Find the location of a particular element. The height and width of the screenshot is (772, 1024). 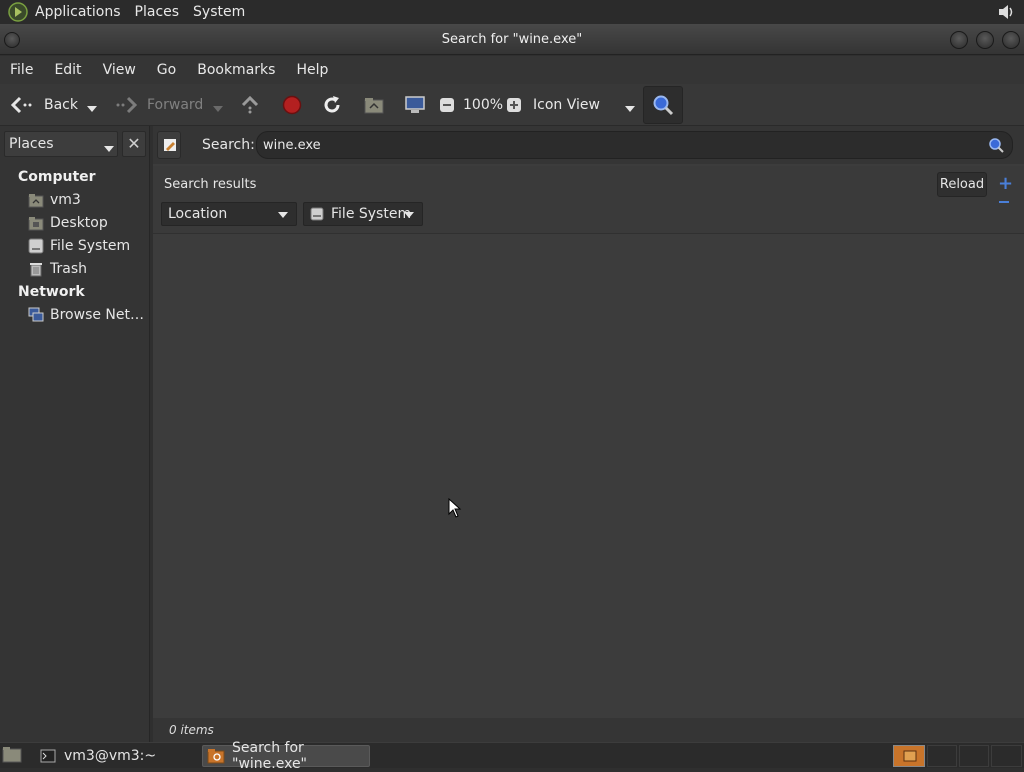

forward-history-dropdown is located at coordinates (218, 105).